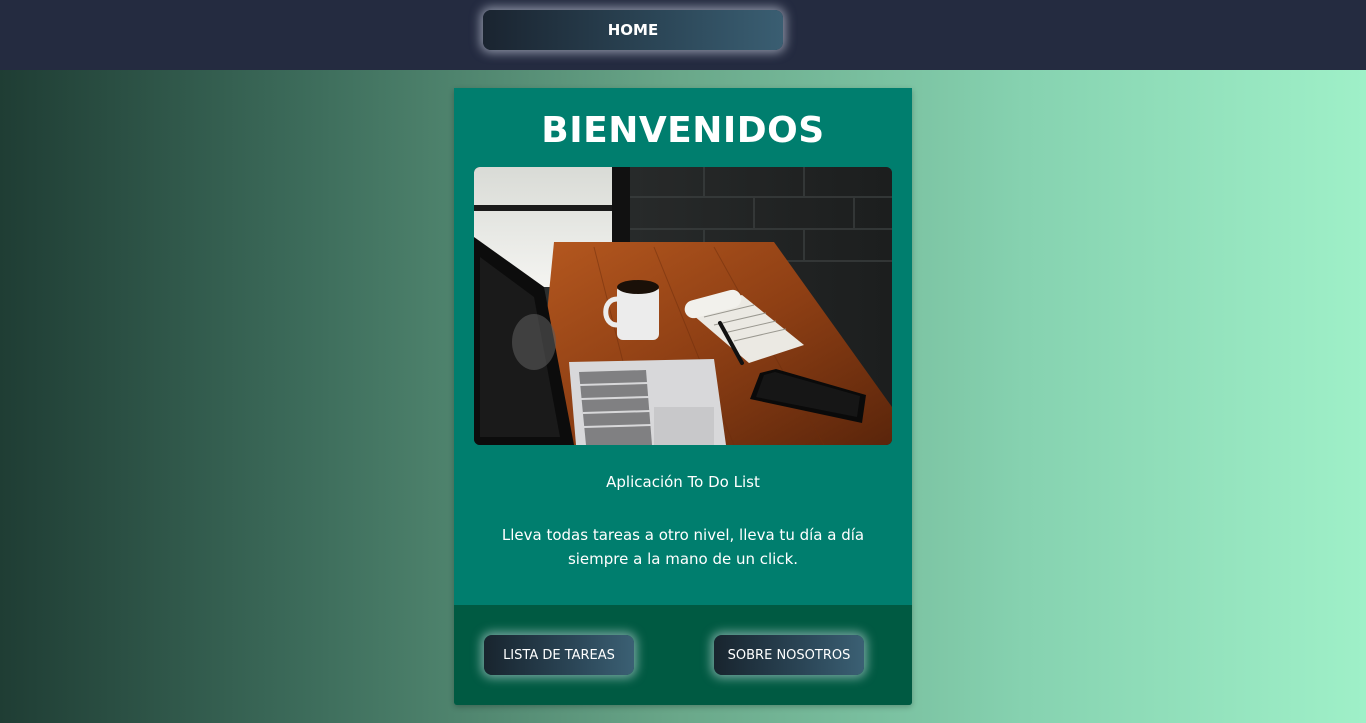  I want to click on task-list-button: LISTA DE TAREAS, so click(559, 655).